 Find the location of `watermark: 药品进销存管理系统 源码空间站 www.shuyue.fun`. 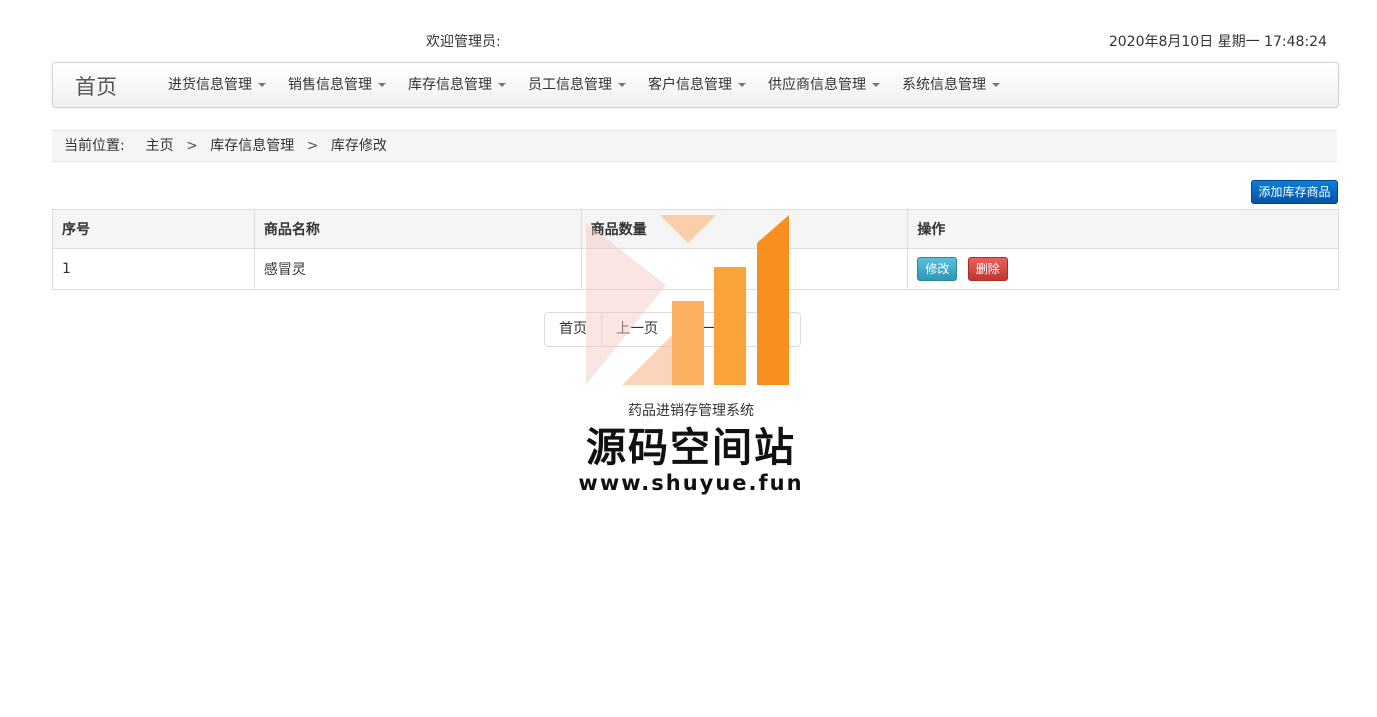

watermark: 药品进销存管理系统 源码空间站 www.shuyue.fun is located at coordinates (691, 360).